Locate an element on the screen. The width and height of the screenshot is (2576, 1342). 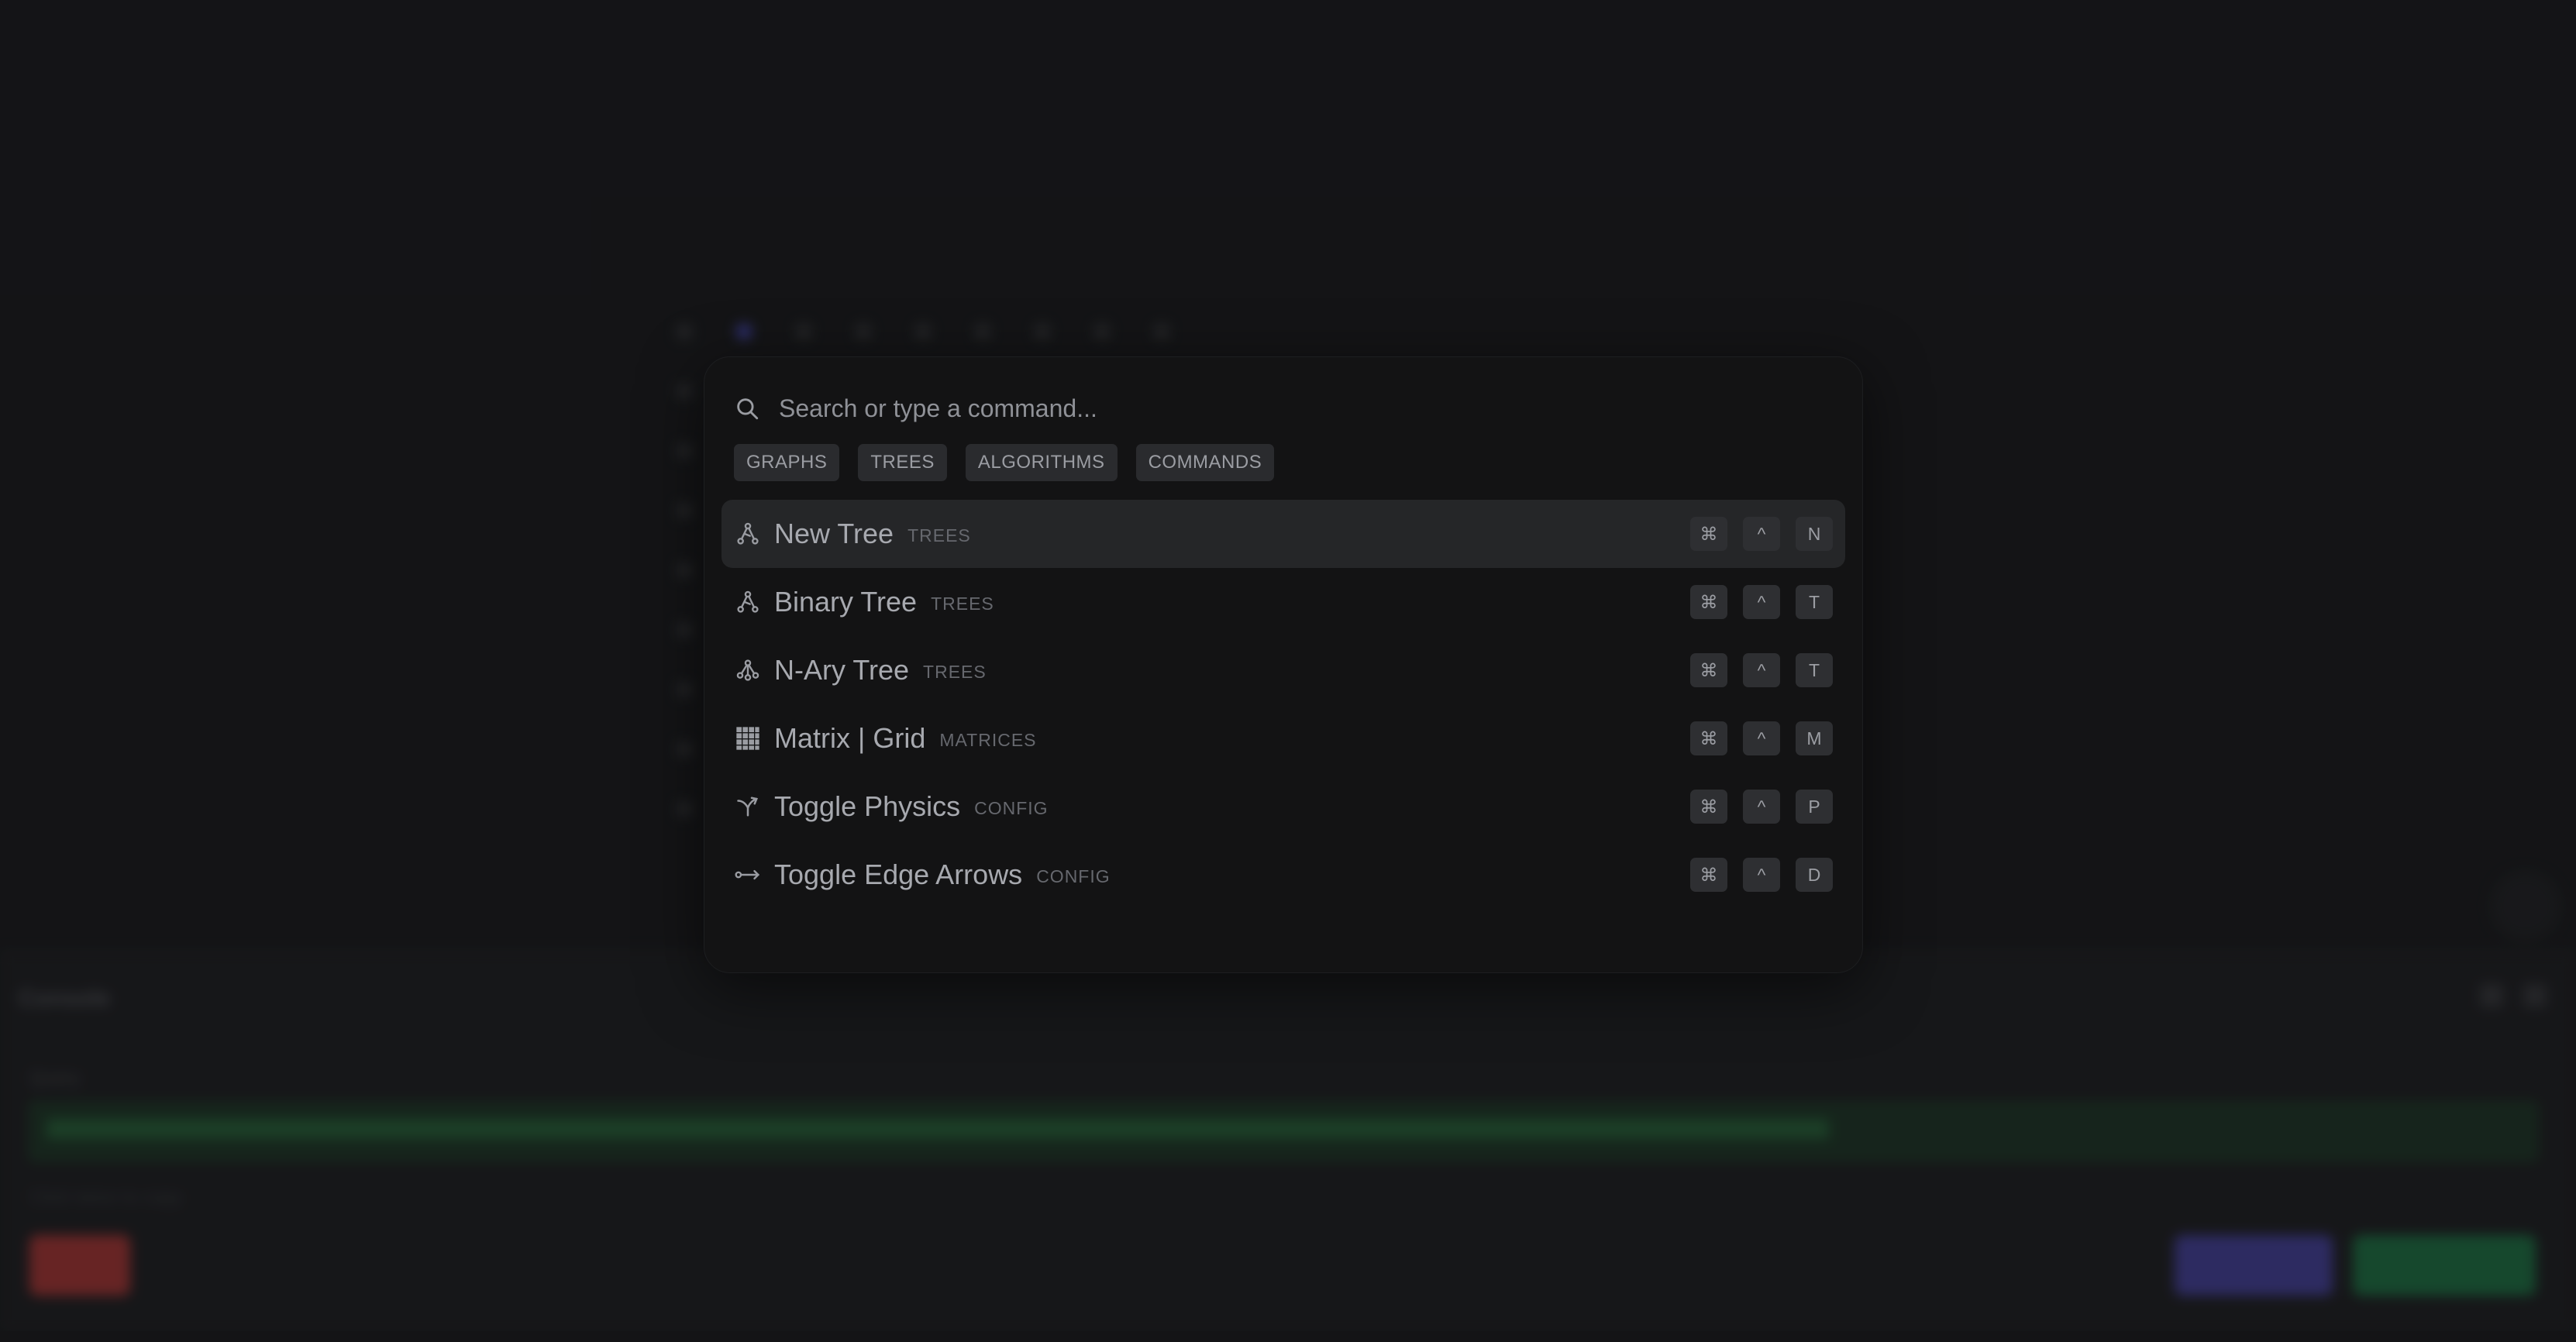
item-title: New Tree is located at coordinates (834, 534).